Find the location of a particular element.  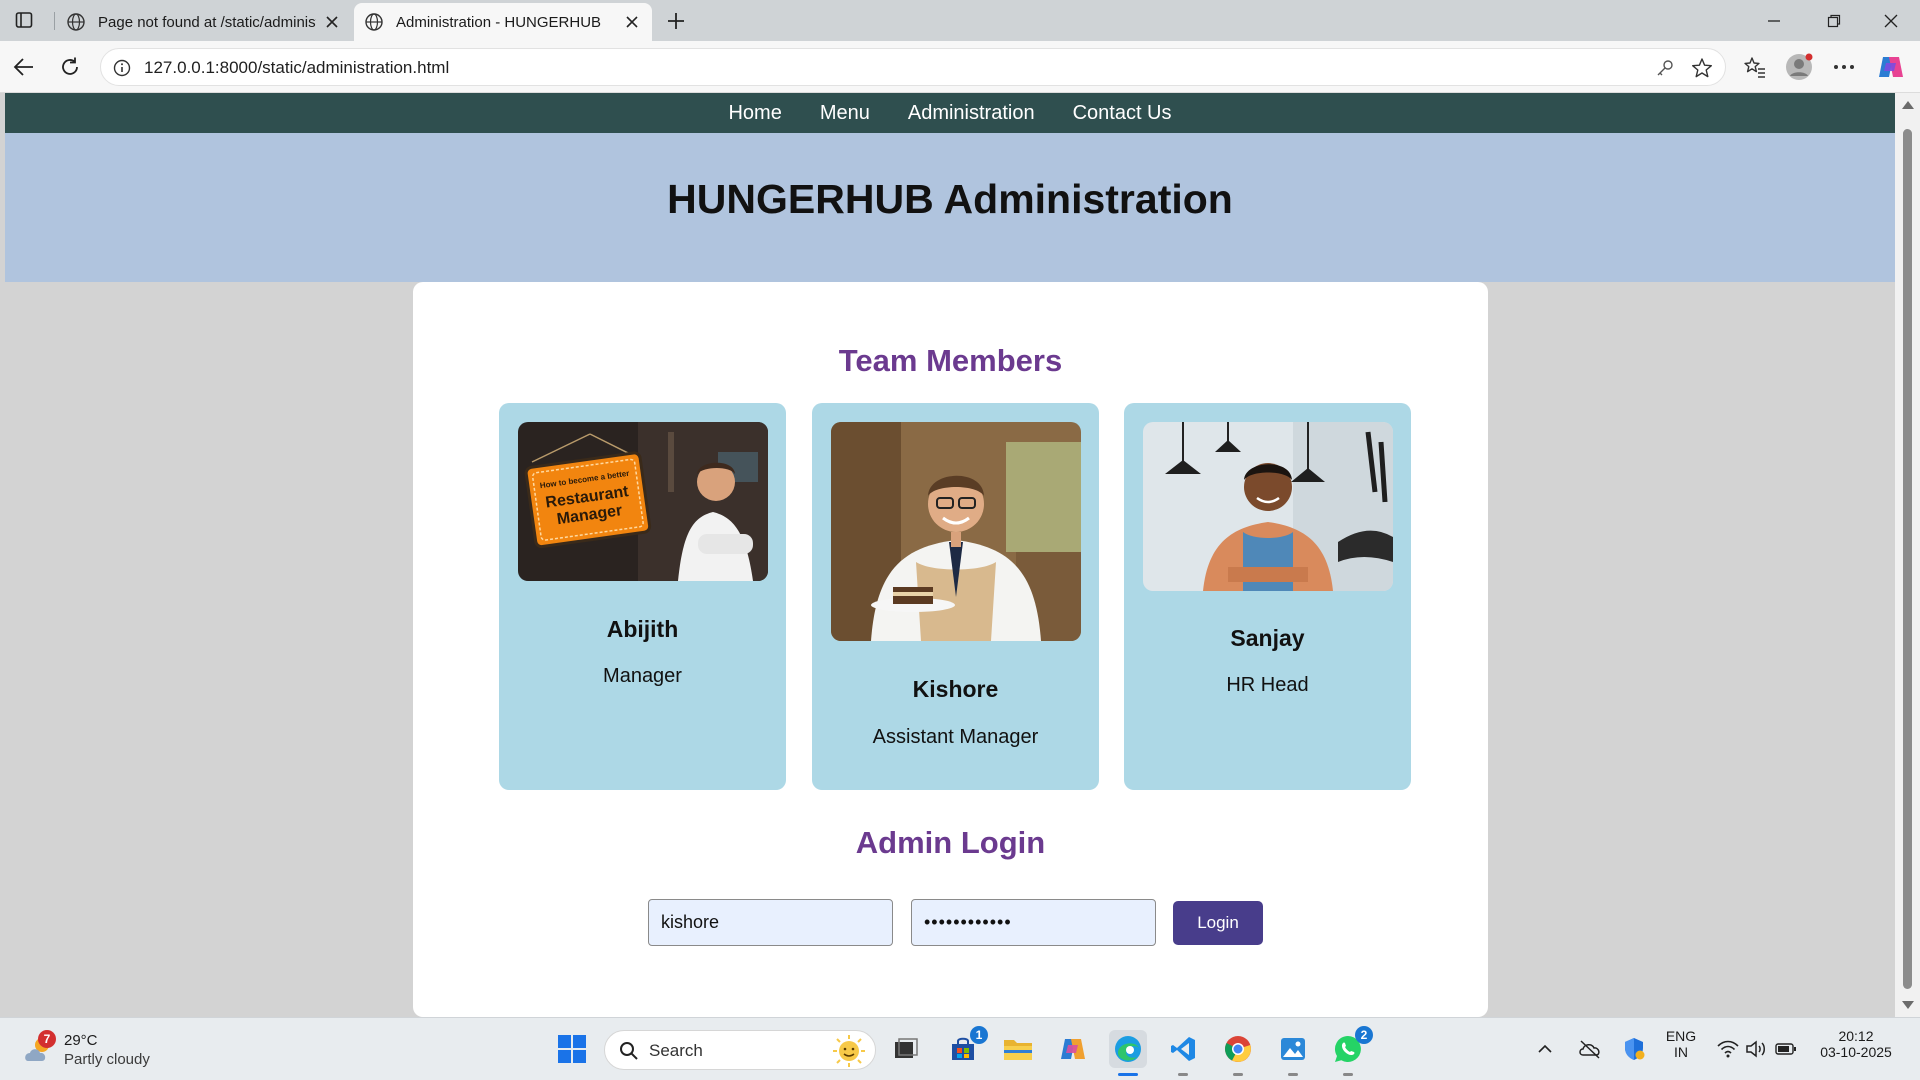

member-name: Kishore is located at coordinates (955, 689).